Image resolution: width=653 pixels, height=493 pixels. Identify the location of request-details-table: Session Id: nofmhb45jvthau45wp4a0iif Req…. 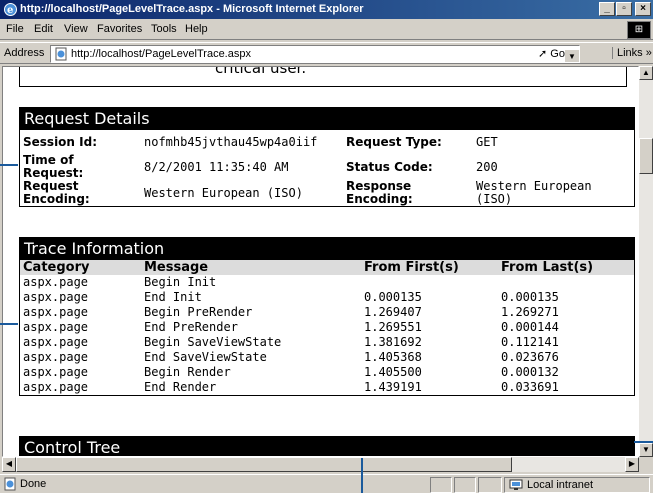
(327, 168).